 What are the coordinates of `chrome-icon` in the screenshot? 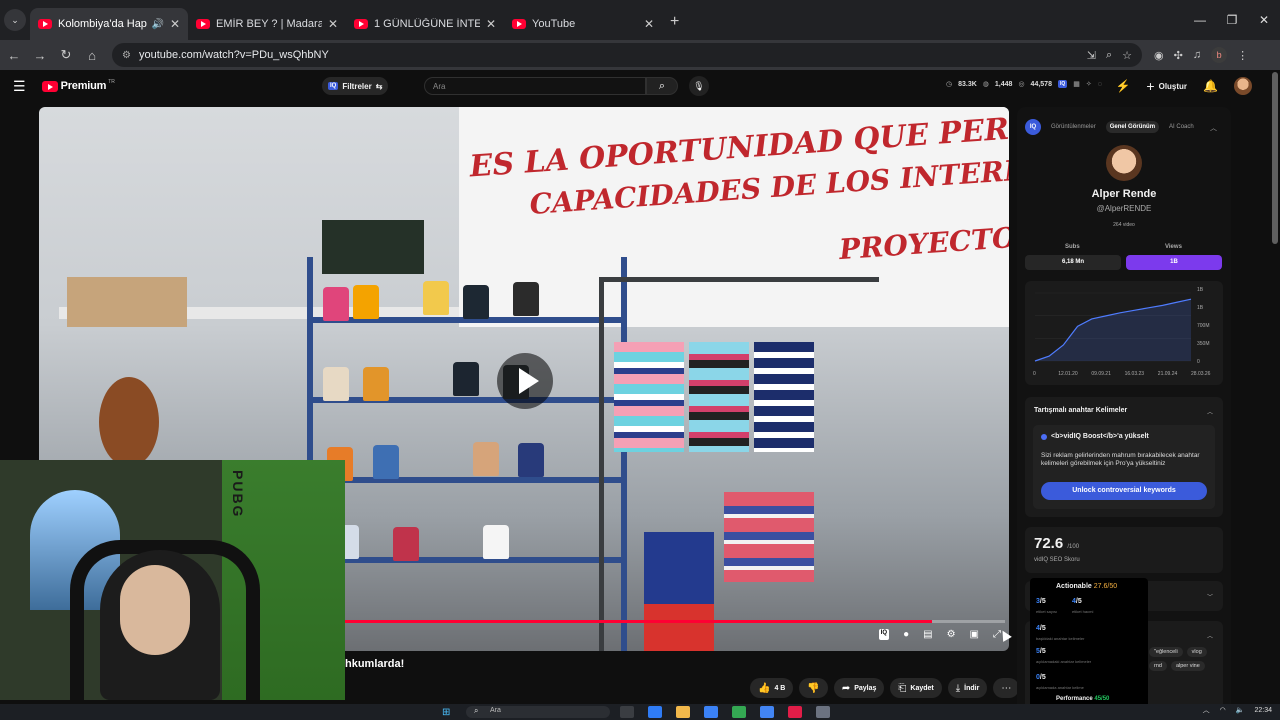 It's located at (739, 712).